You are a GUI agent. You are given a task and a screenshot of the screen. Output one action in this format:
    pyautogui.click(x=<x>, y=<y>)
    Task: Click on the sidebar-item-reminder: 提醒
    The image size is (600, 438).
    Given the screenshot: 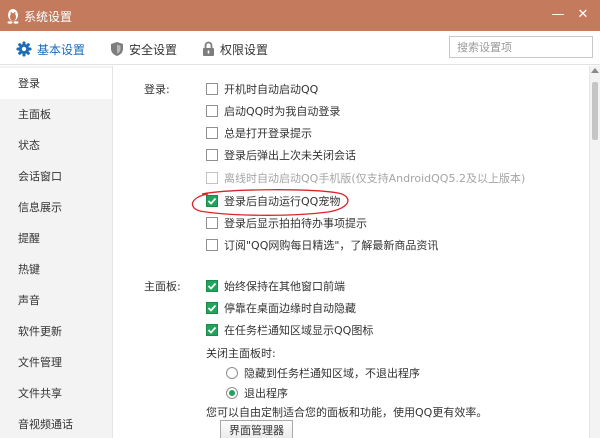 What is the action you would take?
    pyautogui.click(x=56, y=238)
    